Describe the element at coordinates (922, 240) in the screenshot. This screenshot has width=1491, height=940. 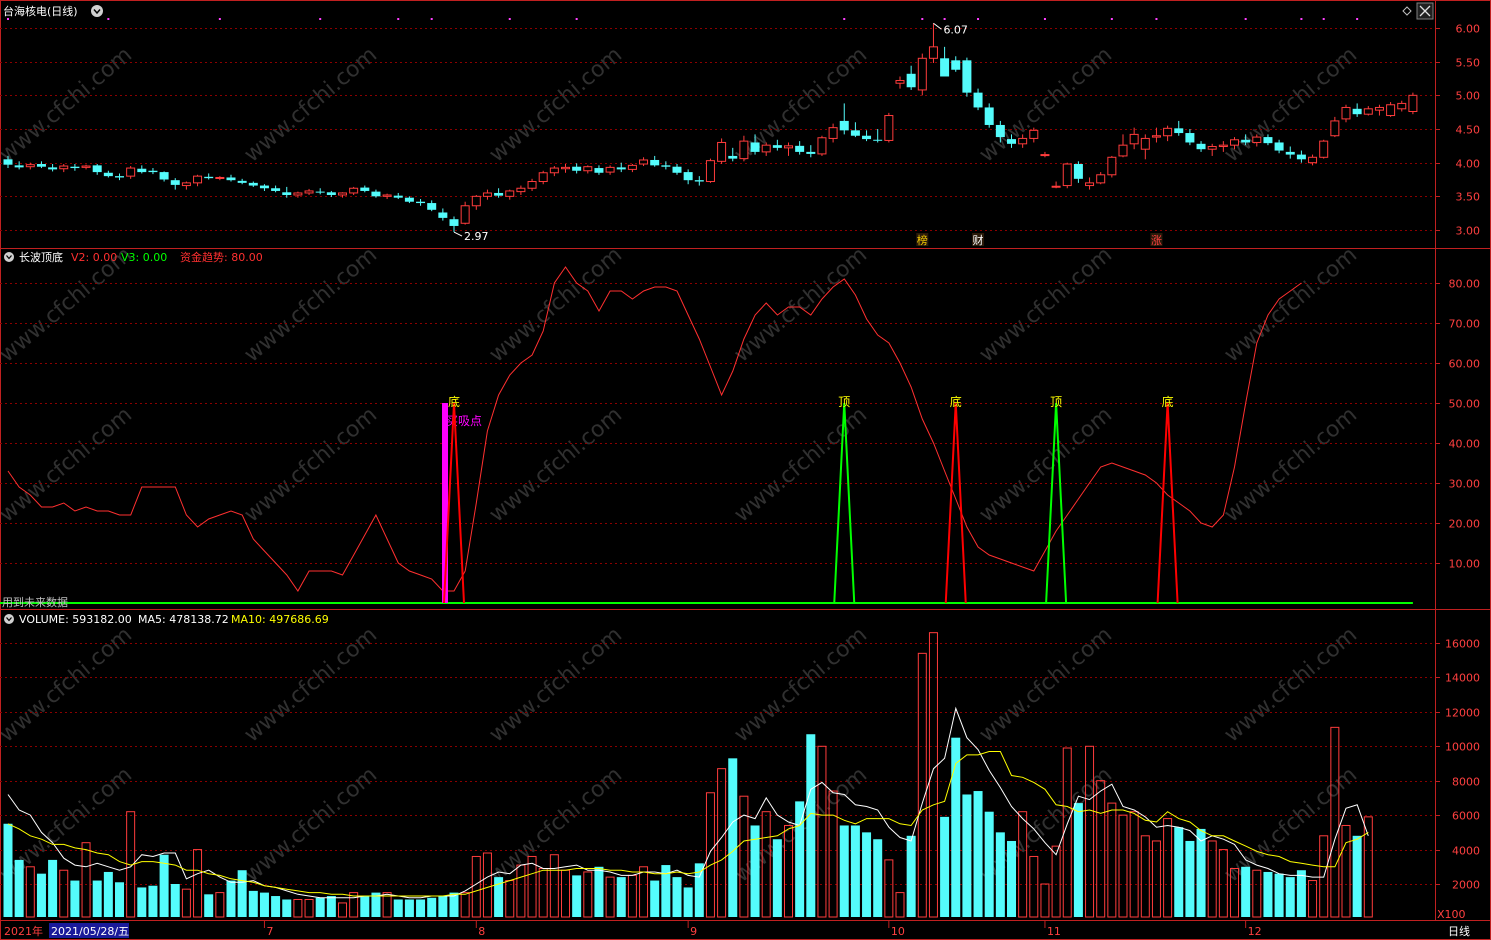
I see `info-mark: 榜` at that location.